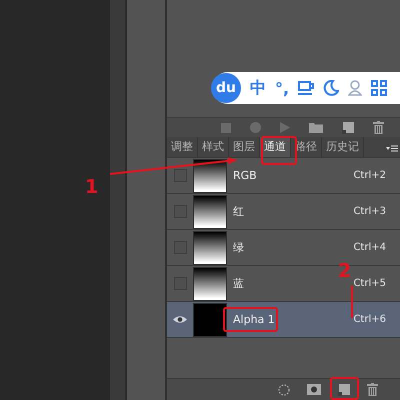 The height and width of the screenshot is (400, 400). Describe the element at coordinates (258, 88) in the screenshot. I see `language-mode-toggle: 中` at that location.